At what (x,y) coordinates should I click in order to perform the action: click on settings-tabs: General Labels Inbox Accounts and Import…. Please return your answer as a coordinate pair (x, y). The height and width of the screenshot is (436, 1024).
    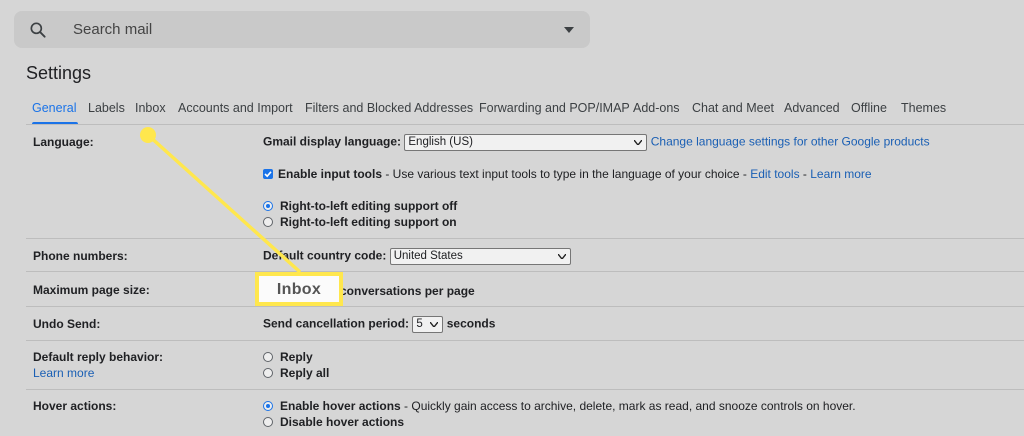
    Looking at the image, I should click on (525, 109).